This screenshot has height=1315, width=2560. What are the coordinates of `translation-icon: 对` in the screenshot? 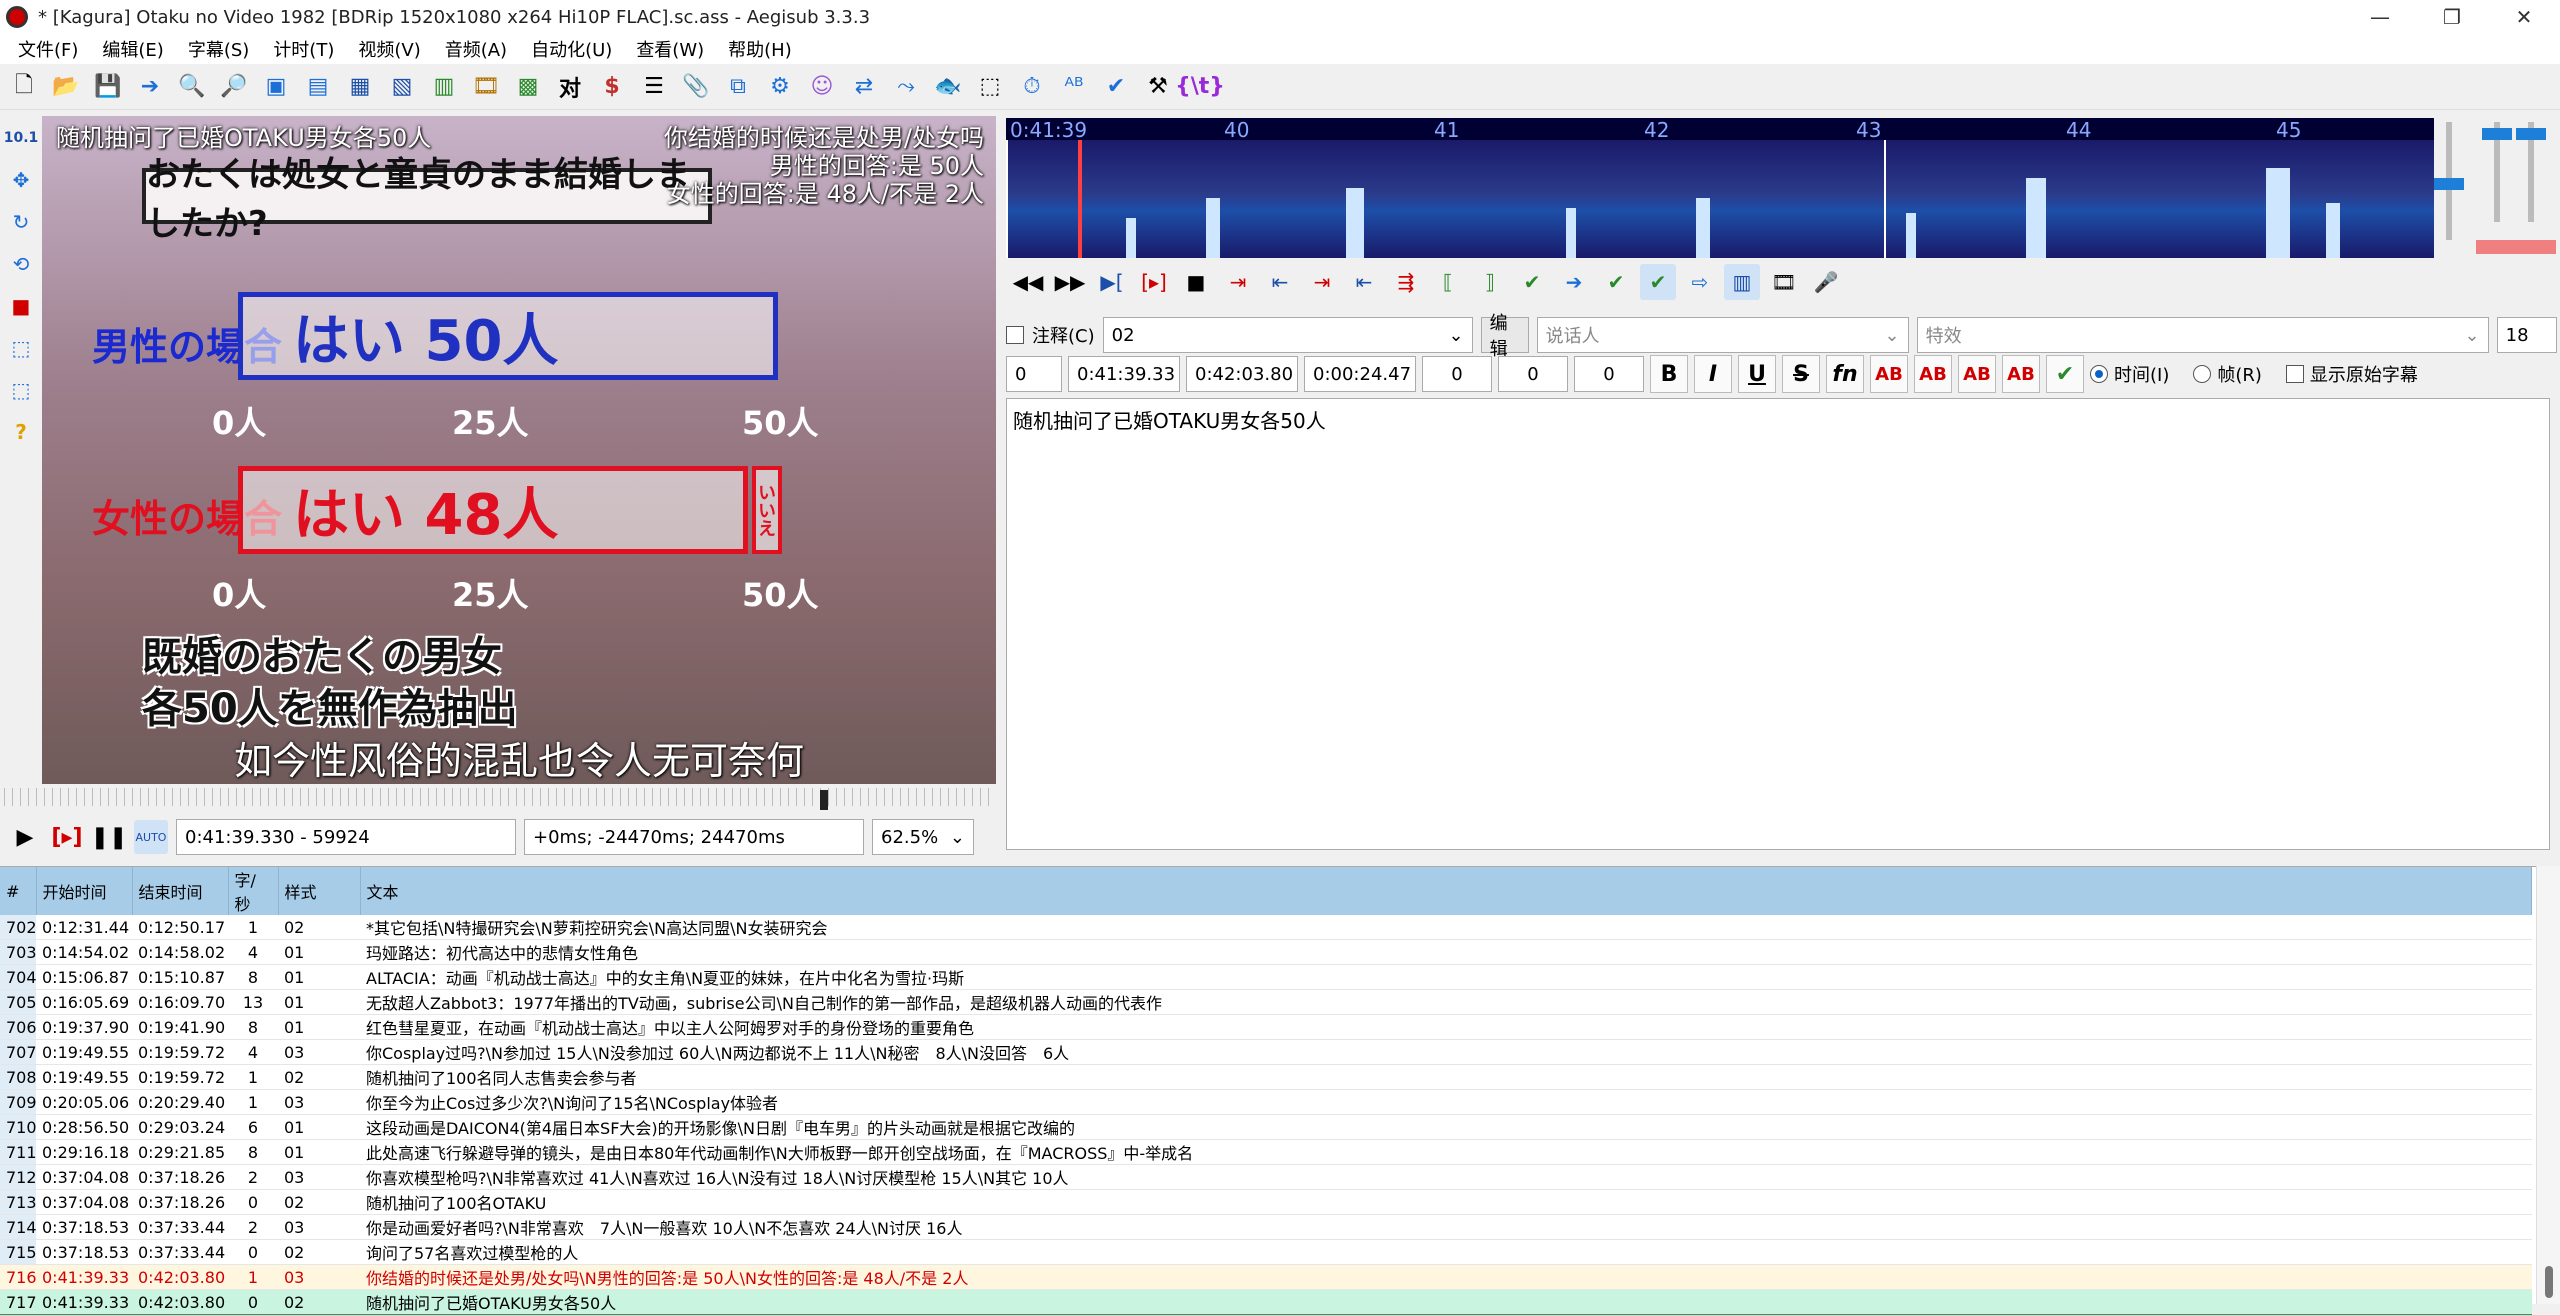 It's located at (570, 87).